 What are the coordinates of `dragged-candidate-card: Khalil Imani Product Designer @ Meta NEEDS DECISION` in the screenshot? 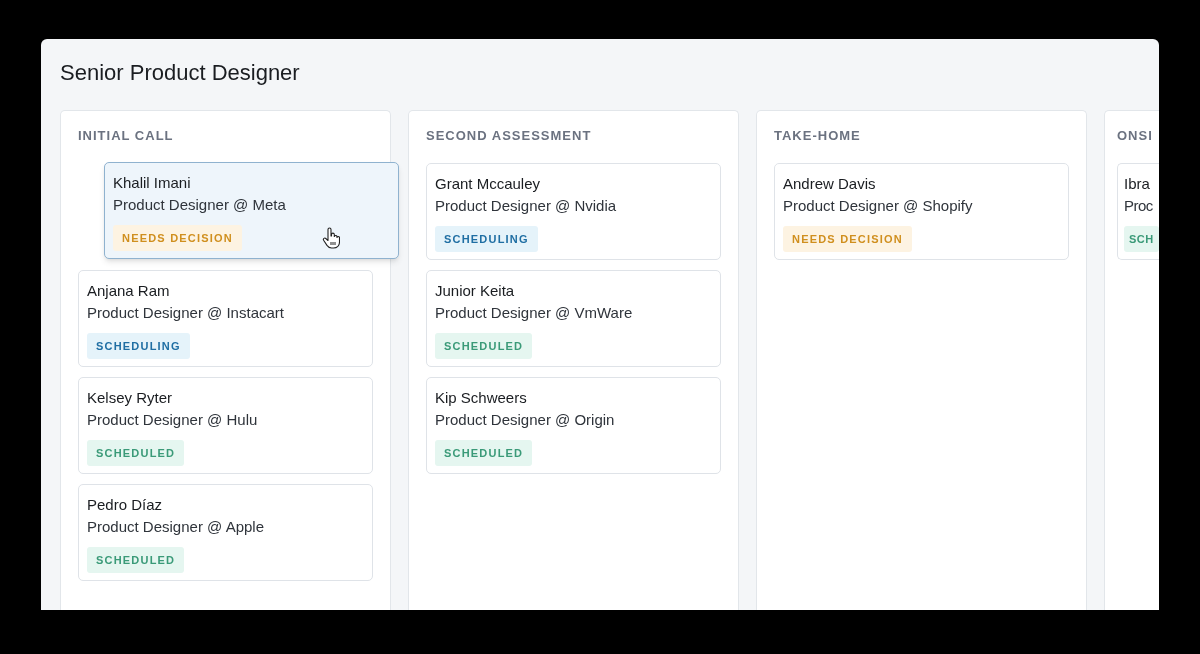 It's located at (251, 210).